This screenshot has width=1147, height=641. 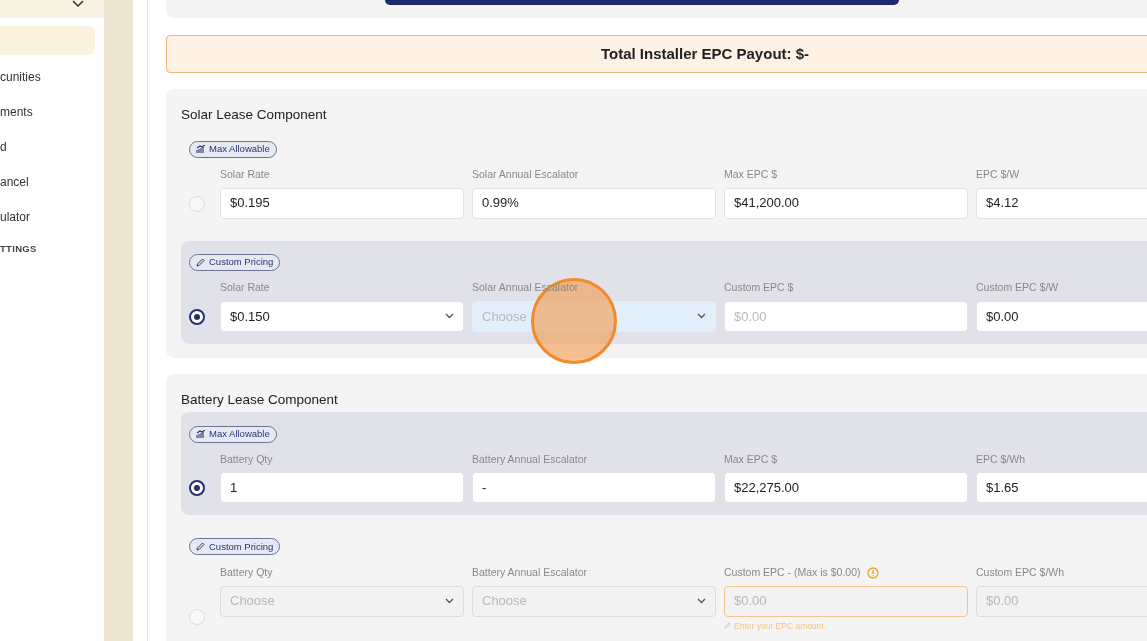 What do you see at coordinates (47, 181) in the screenshot?
I see `sidebar-item: ancel` at bounding box center [47, 181].